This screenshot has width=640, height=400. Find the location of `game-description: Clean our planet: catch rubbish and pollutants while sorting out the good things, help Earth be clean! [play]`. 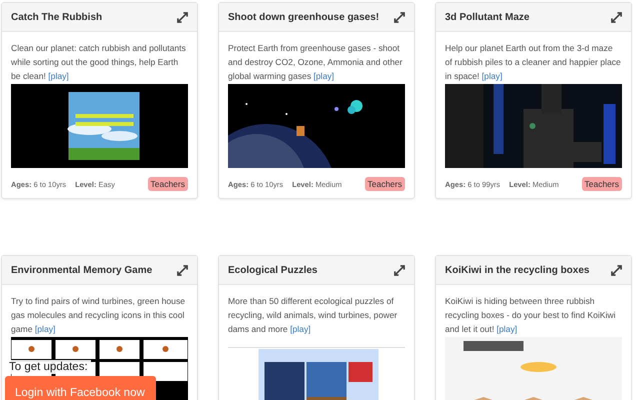

game-description: Clean our planet: catch rubbish and pollutants while sorting out the good things, help Earth be clean! [play] is located at coordinates (99, 62).